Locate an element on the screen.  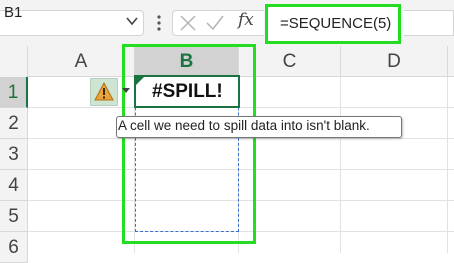
row-header-3: 3 is located at coordinates (14, 154).